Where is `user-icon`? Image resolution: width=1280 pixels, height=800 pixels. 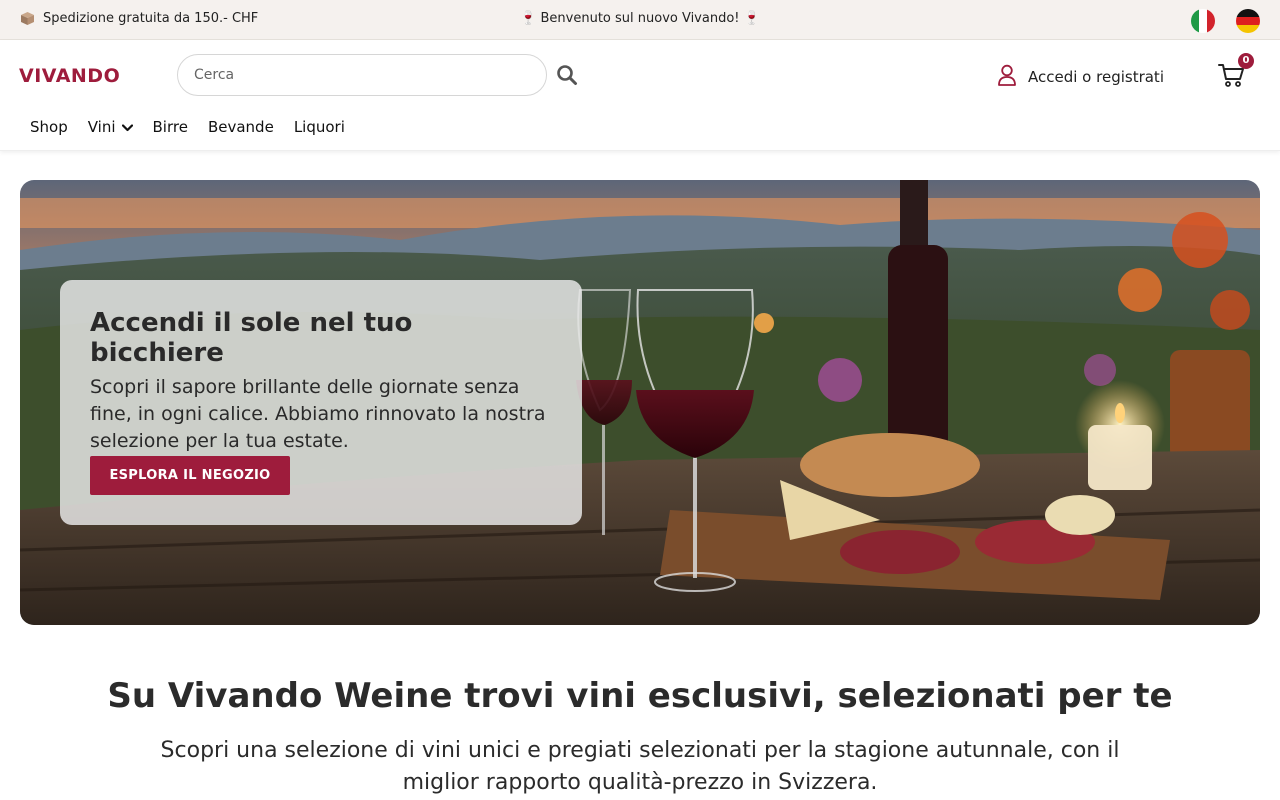 user-icon is located at coordinates (1007, 77).